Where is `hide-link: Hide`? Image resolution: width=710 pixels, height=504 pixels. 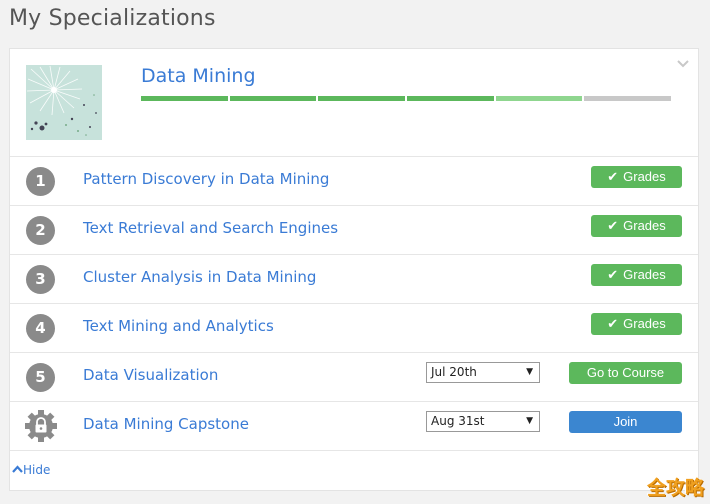 hide-link: Hide is located at coordinates (31, 470).